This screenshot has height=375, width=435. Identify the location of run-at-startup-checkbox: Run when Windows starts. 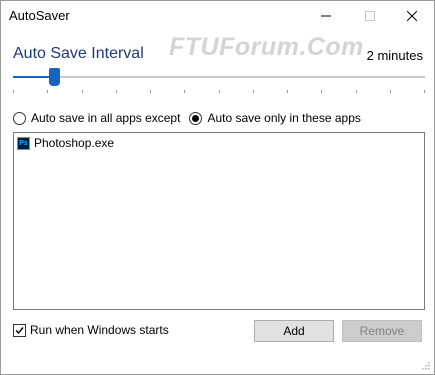
(91, 330).